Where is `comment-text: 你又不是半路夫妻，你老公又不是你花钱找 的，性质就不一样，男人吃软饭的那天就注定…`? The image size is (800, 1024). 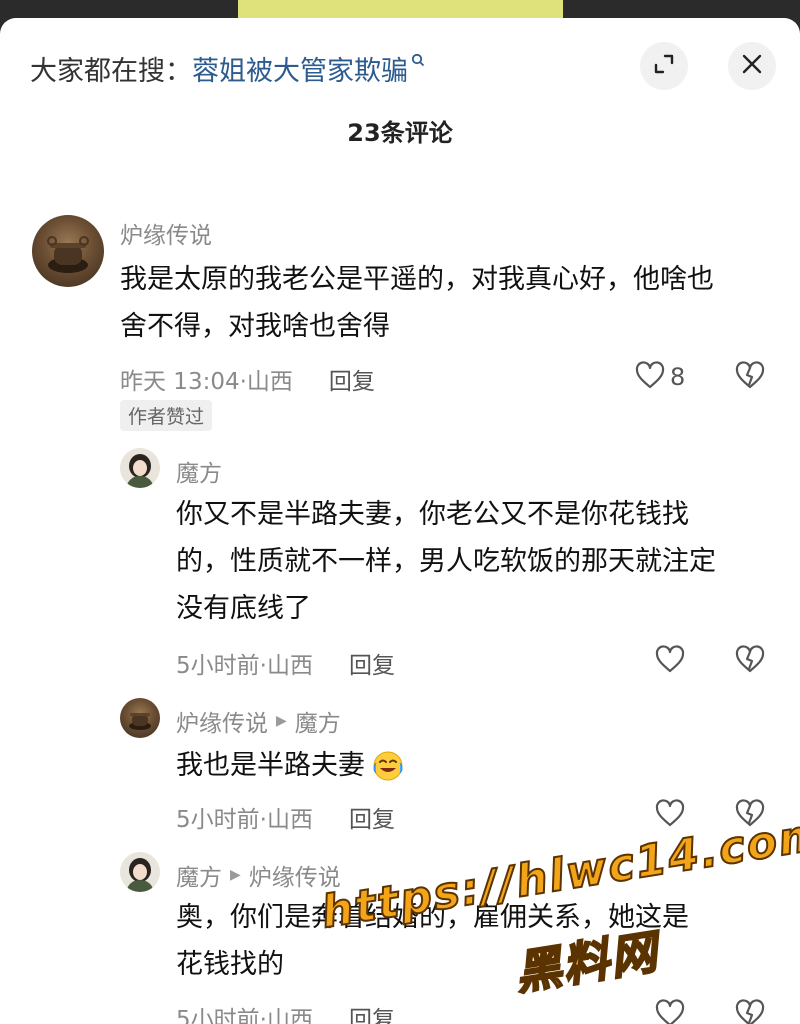 comment-text: 你又不是半路夫妻，你老公又不是你花钱找 的，性质就不一样，男人吃软饭的那天就注定… is located at coordinates (476, 561).